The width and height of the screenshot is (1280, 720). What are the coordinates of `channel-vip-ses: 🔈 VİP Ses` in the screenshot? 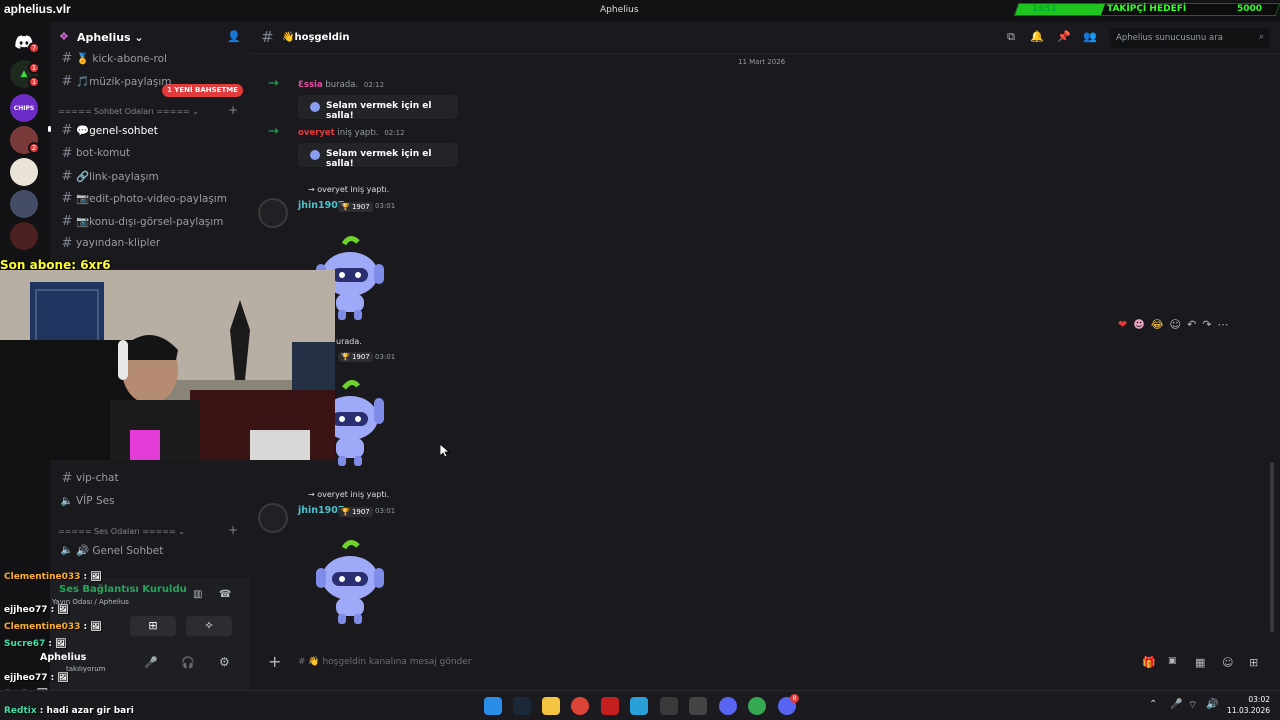 It's located at (150, 501).